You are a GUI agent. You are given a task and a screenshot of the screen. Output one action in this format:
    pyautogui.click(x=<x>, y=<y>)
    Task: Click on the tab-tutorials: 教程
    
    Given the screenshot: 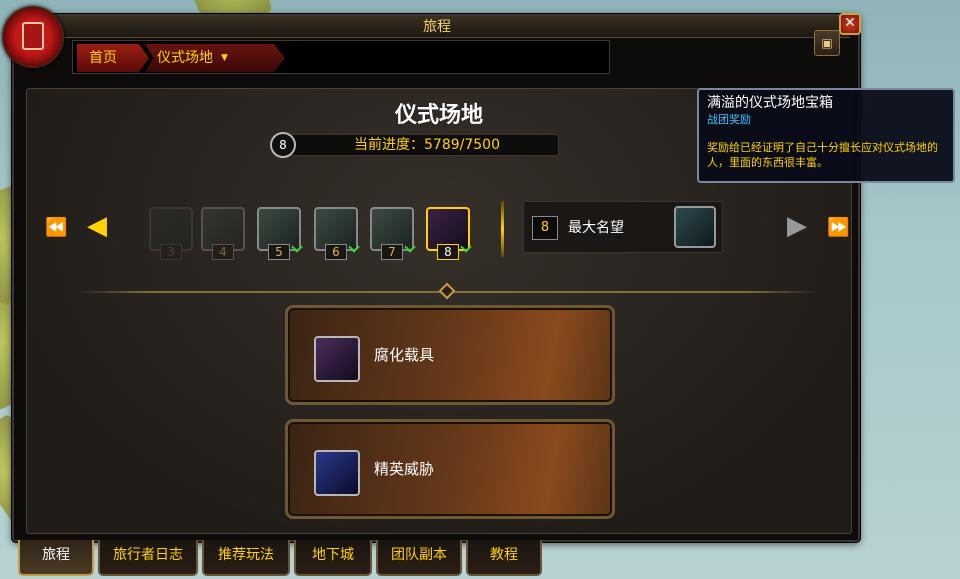 What is the action you would take?
    pyautogui.click(x=504, y=558)
    